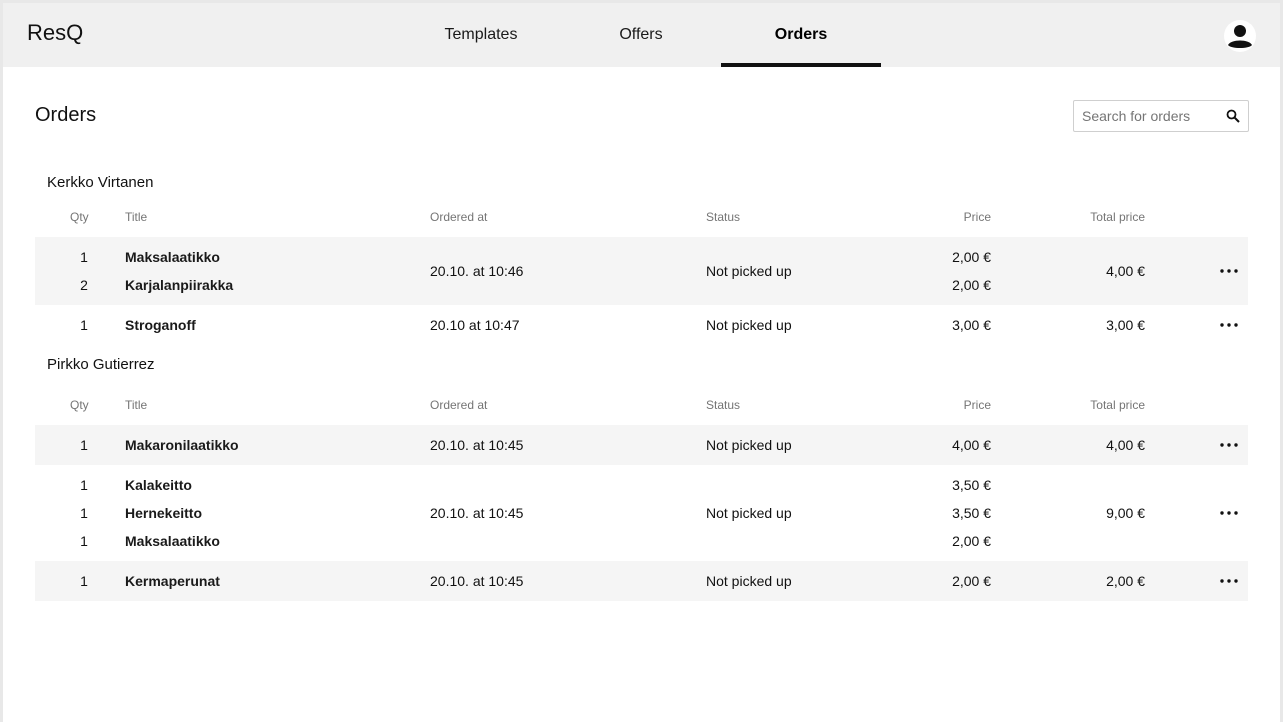 The height and width of the screenshot is (722, 1283). I want to click on search-icon, so click(1233, 116).